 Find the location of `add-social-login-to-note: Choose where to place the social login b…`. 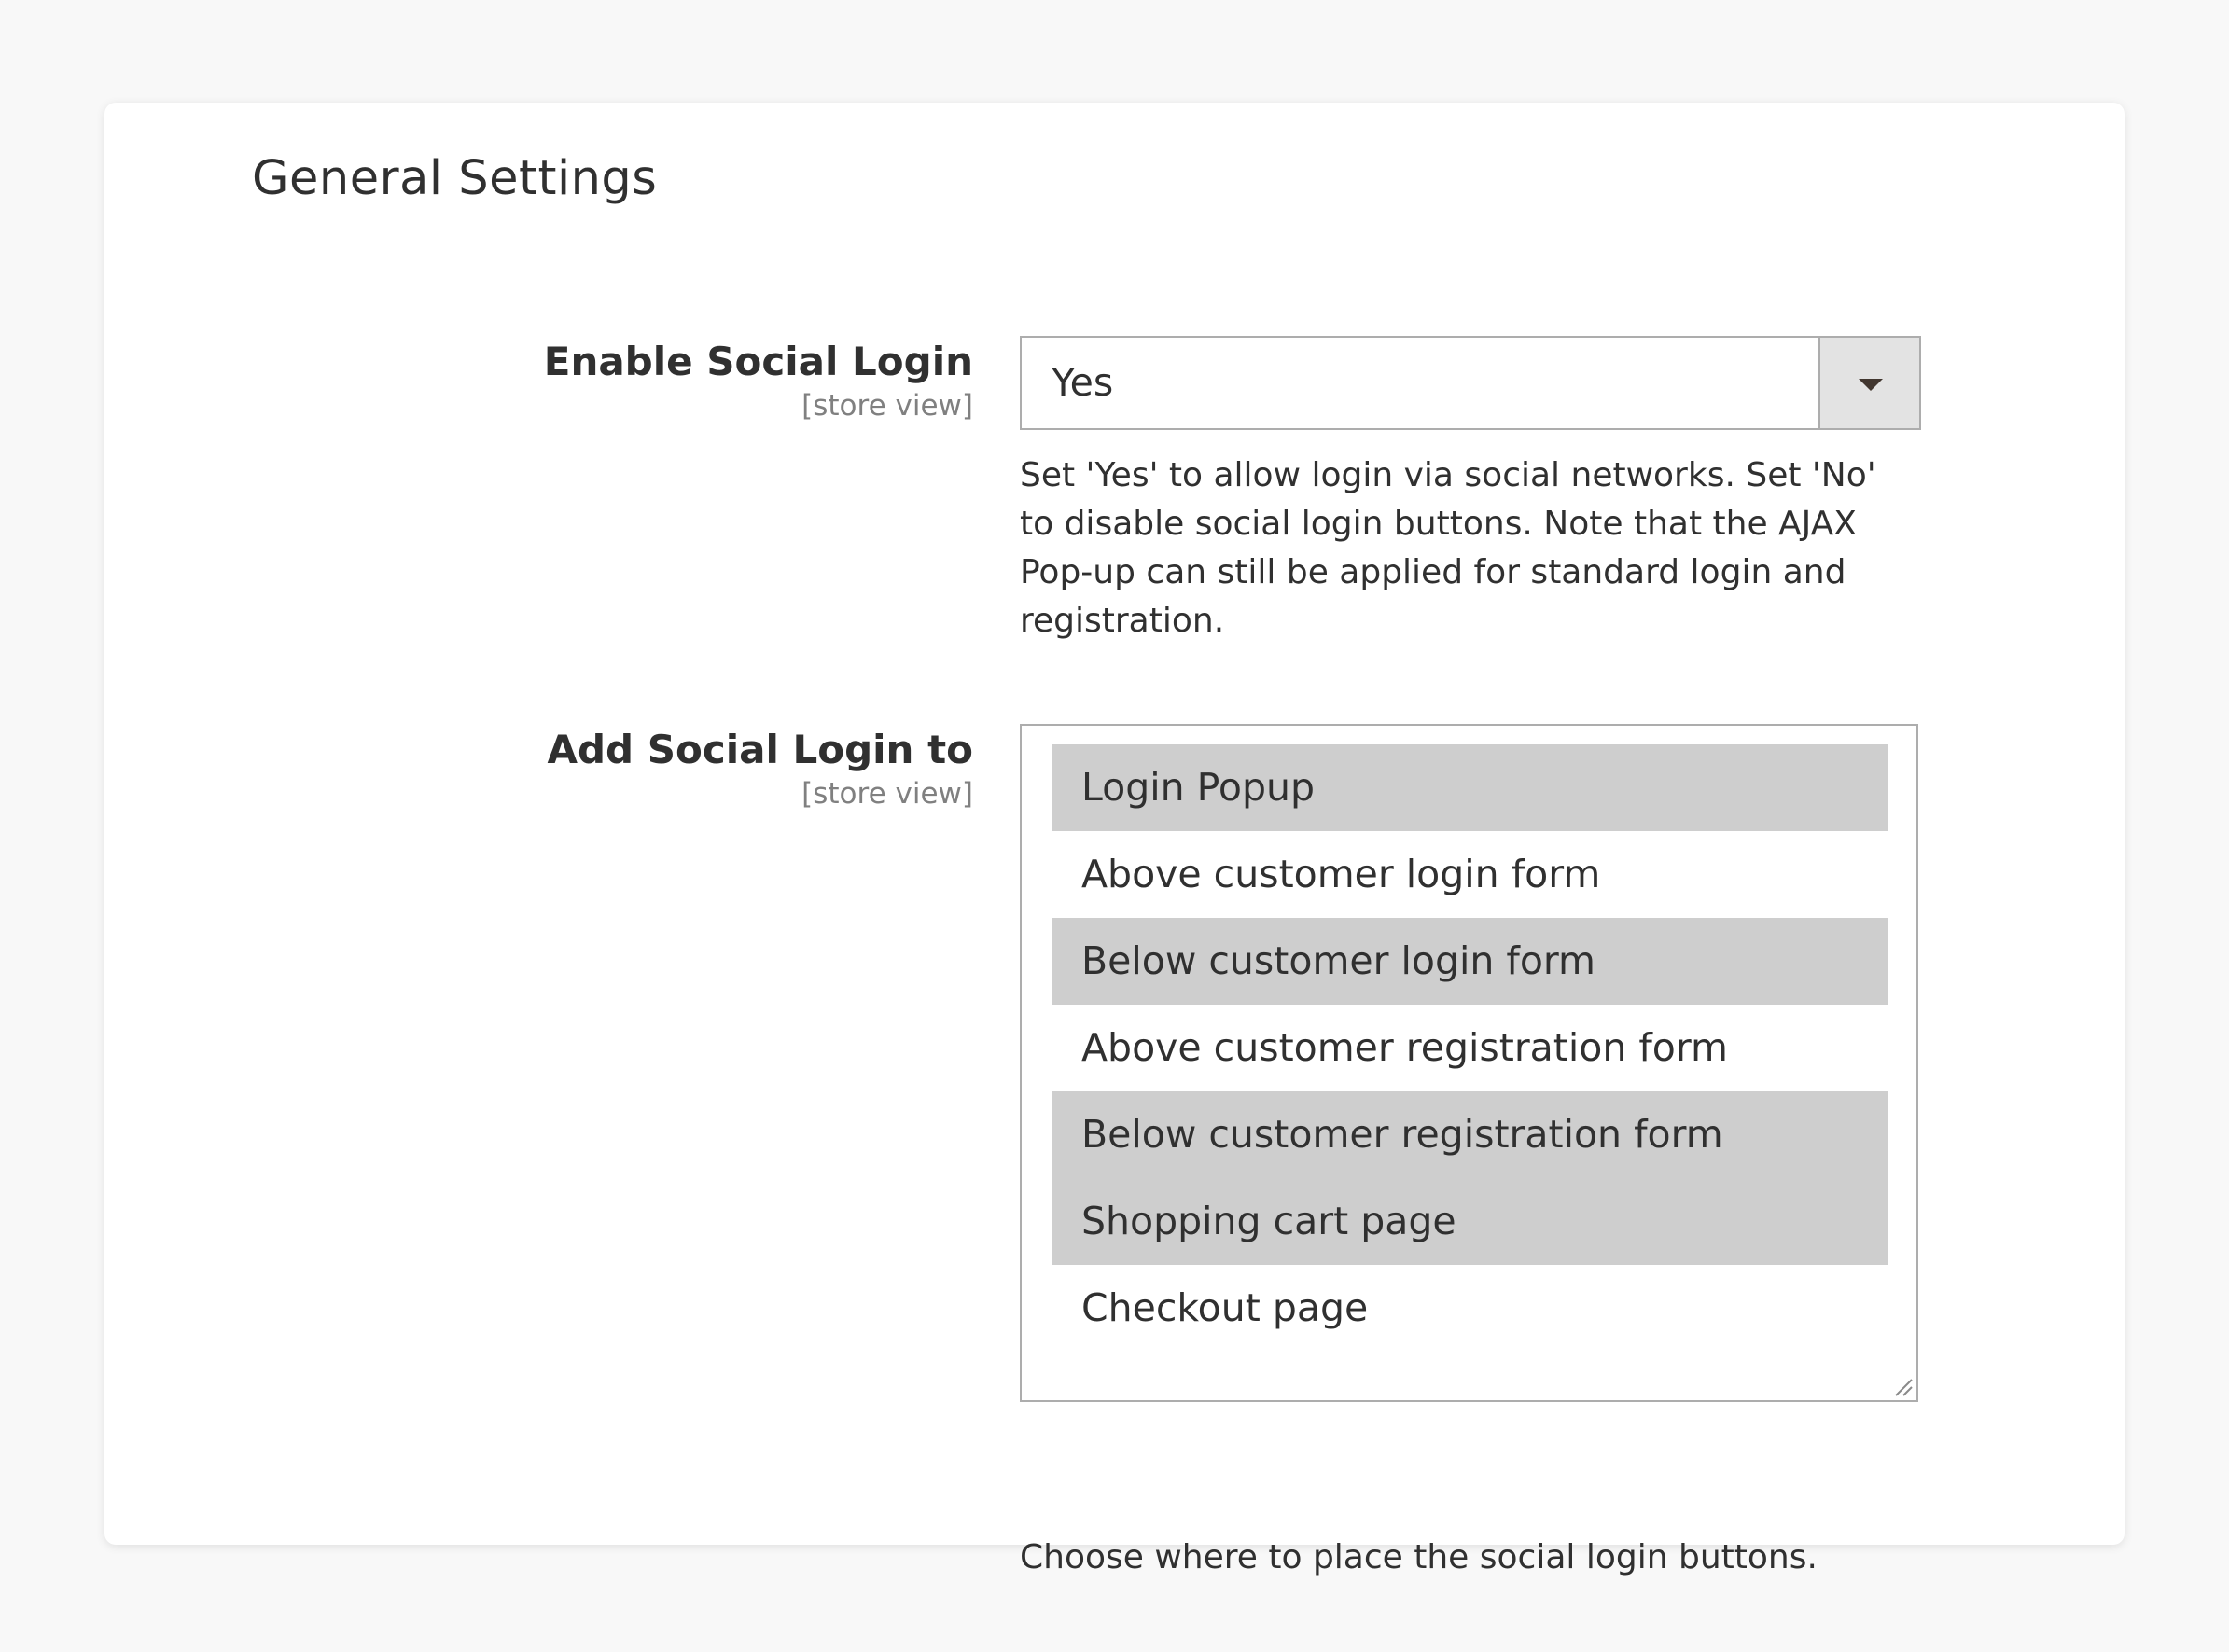

add-social-login-to-note: Choose where to place the social login b… is located at coordinates (1419, 1557).